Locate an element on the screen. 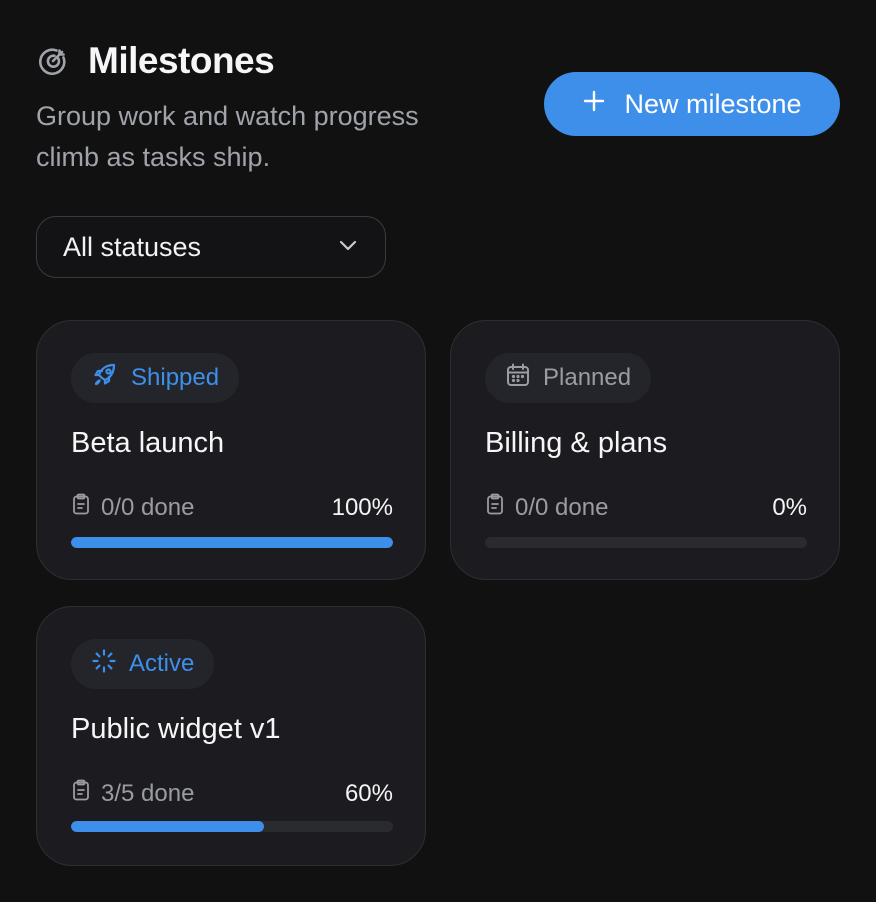 The width and height of the screenshot is (876, 902). milestone-title: Billing & plans is located at coordinates (576, 443).